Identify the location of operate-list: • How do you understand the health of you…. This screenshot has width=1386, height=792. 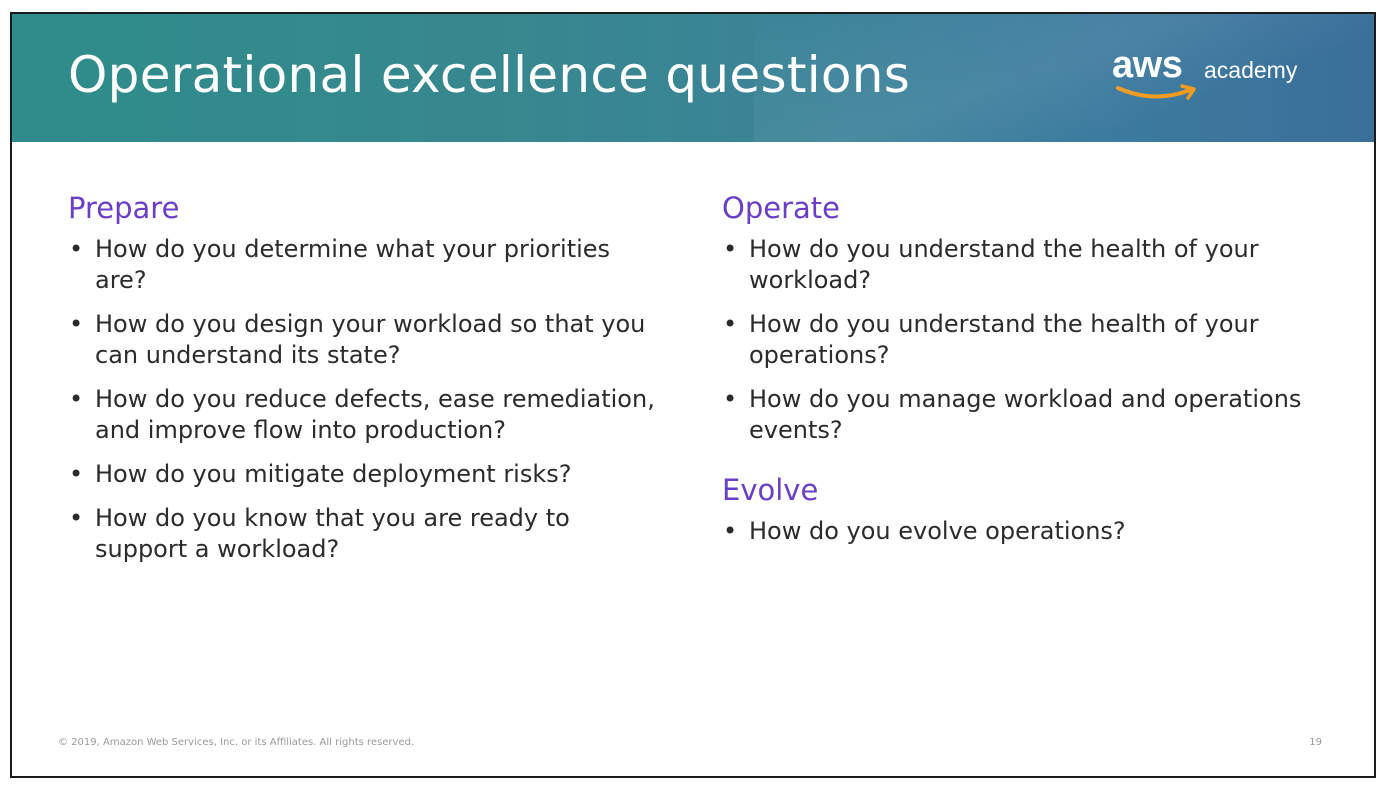
(1022, 340).